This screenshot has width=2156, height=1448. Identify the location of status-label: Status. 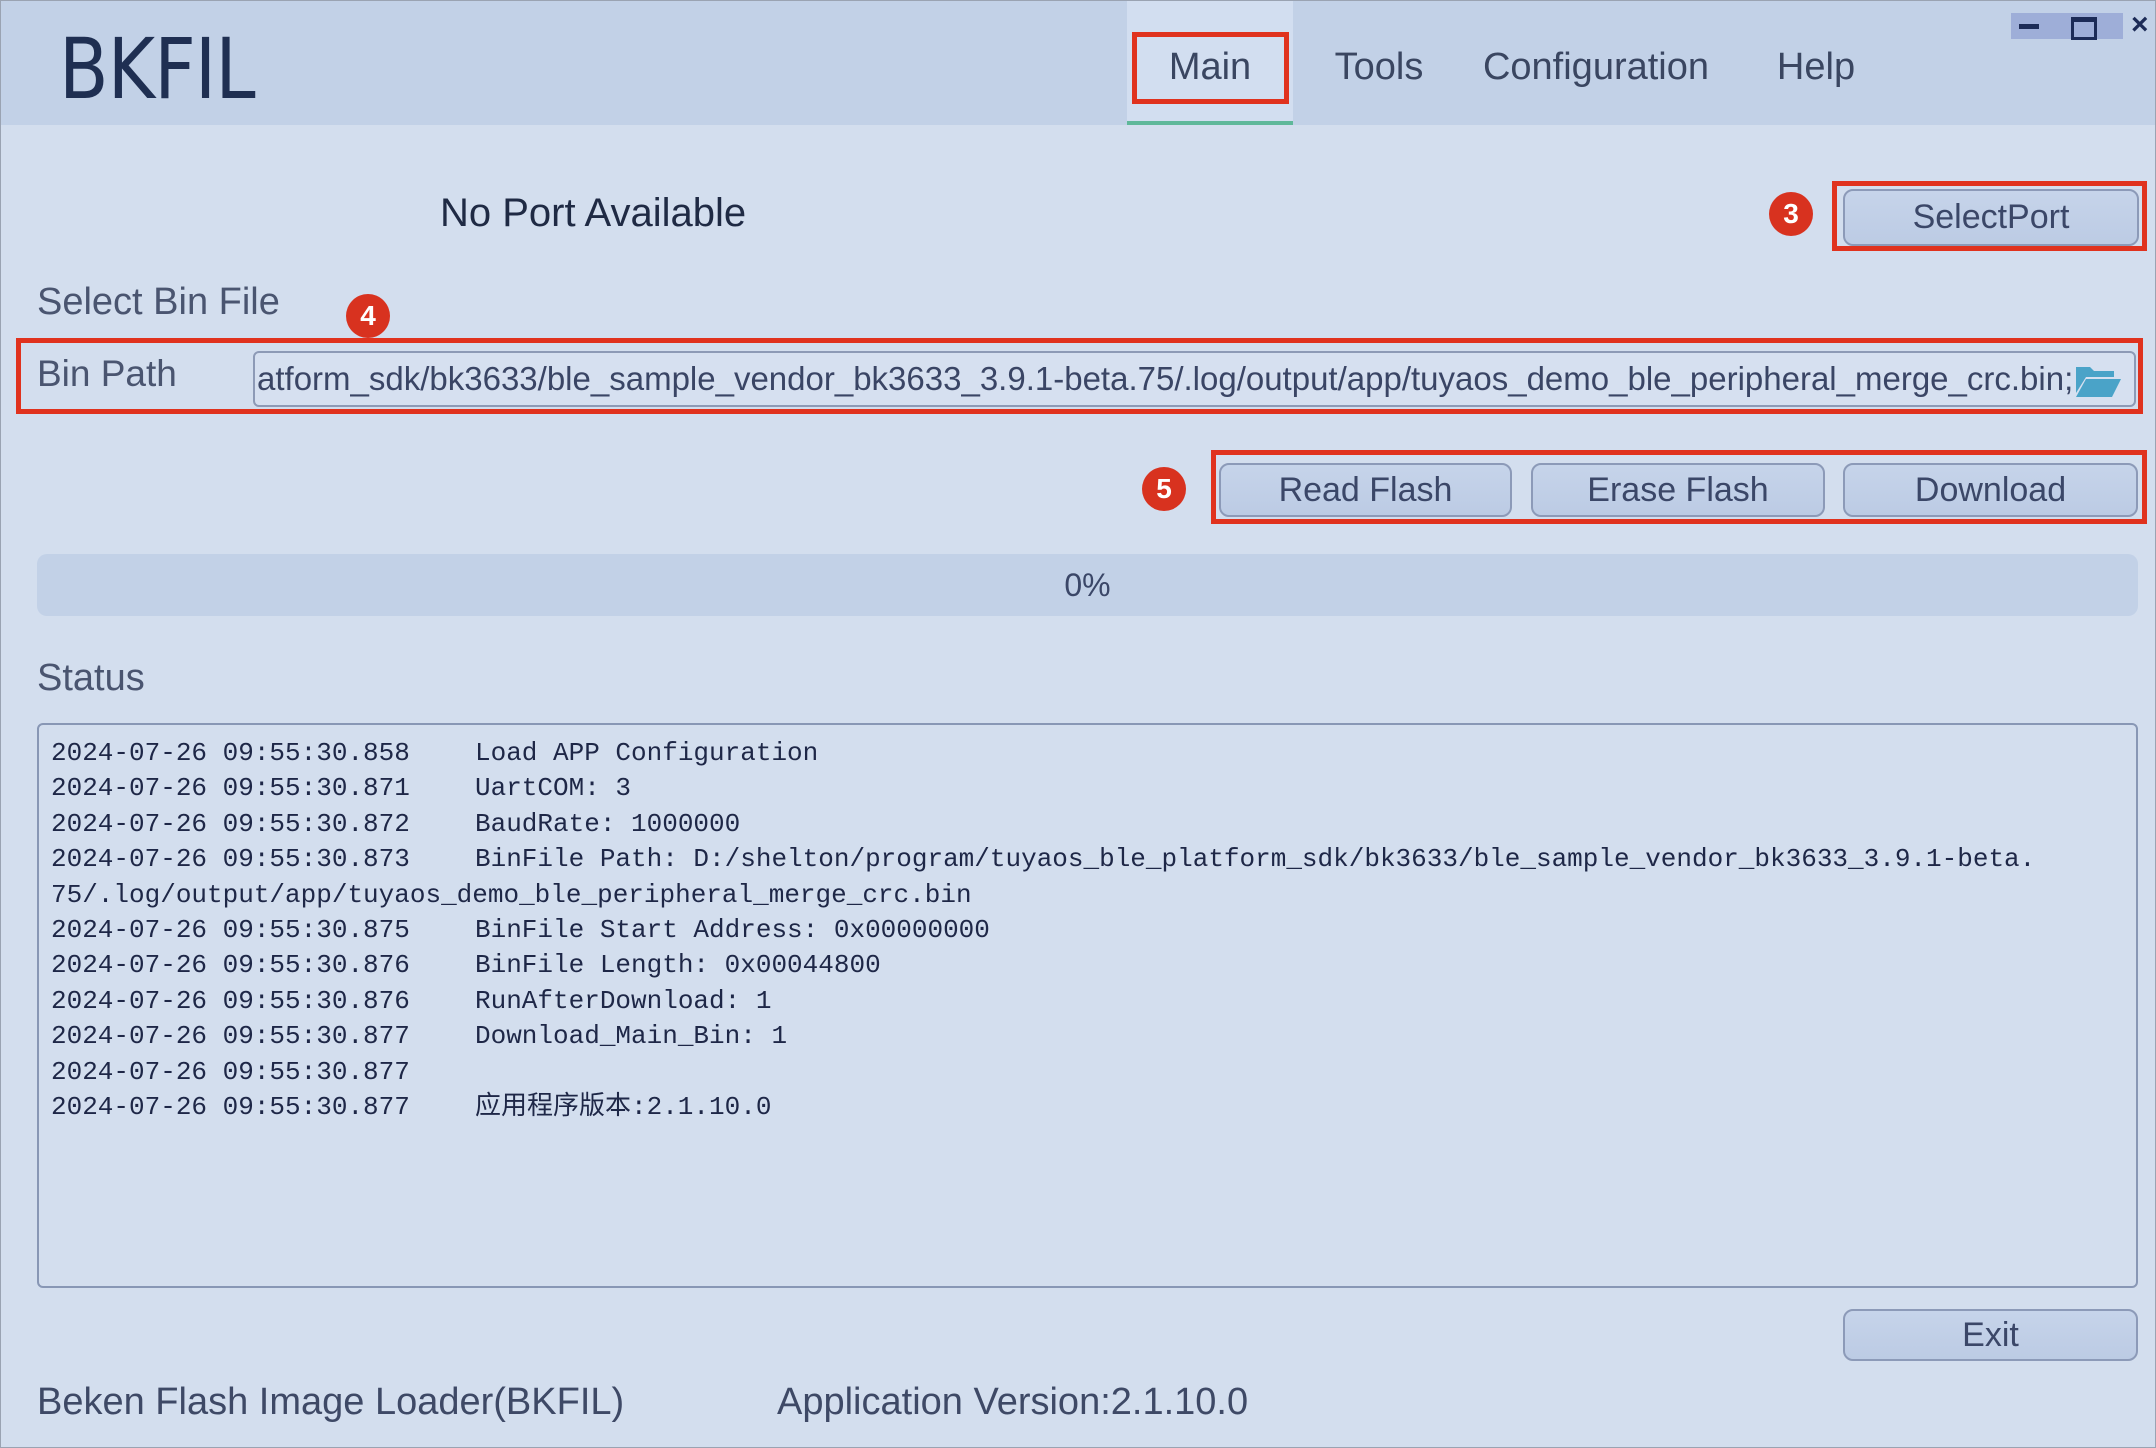
(91, 678).